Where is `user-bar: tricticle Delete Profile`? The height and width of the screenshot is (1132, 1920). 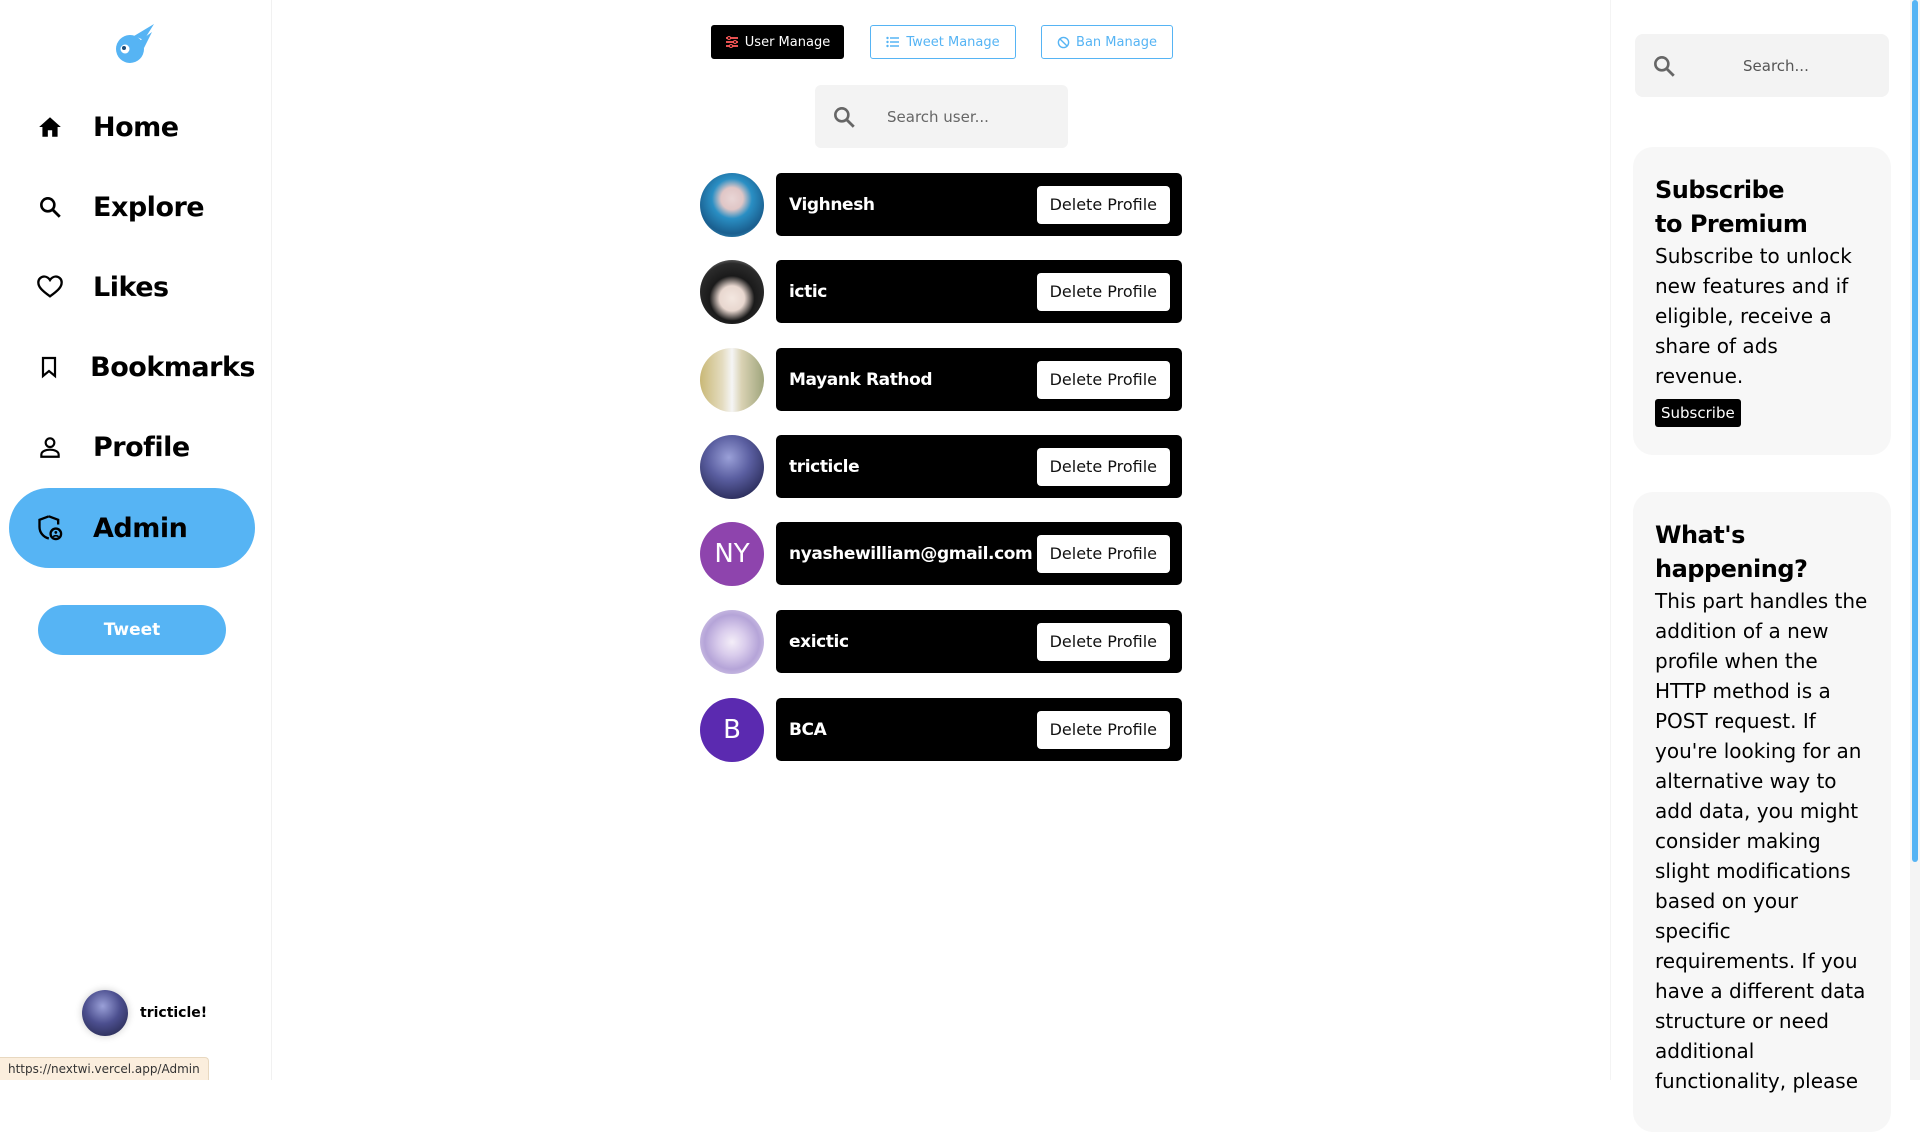 user-bar: tricticle Delete Profile is located at coordinates (979, 466).